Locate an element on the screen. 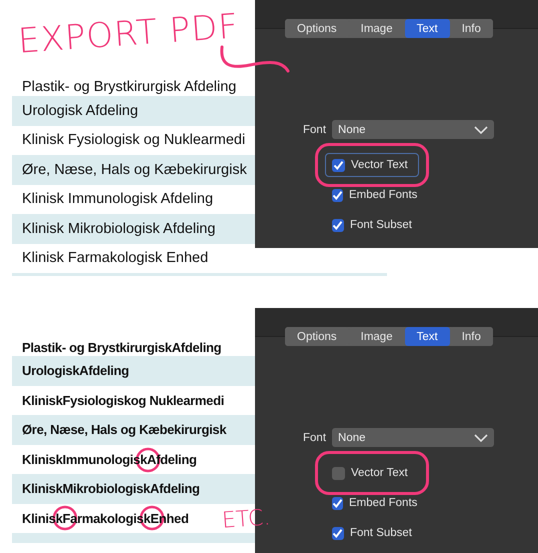 The height and width of the screenshot is (553, 538). department-name: UrologiskAfdeling is located at coordinates (75, 370).